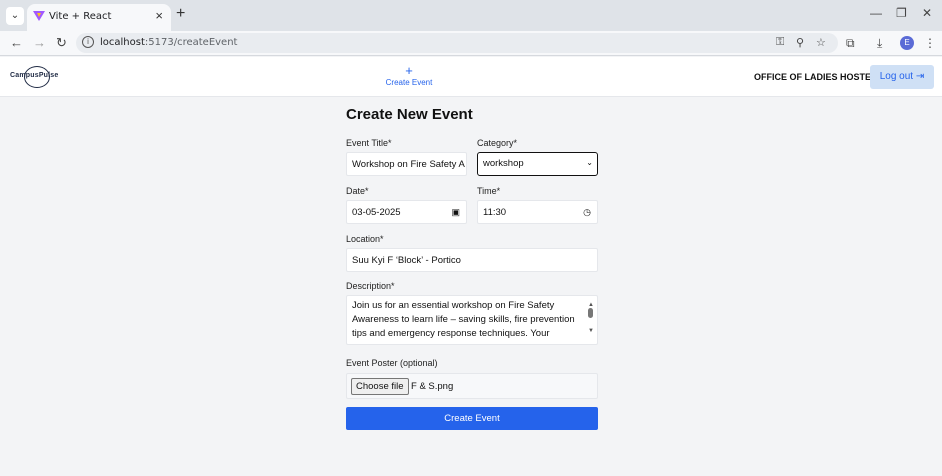 Image resolution: width=942 pixels, height=476 pixels. What do you see at coordinates (406, 164) in the screenshot?
I see `event-title-input: Workshop on Fire Safety A` at bounding box center [406, 164].